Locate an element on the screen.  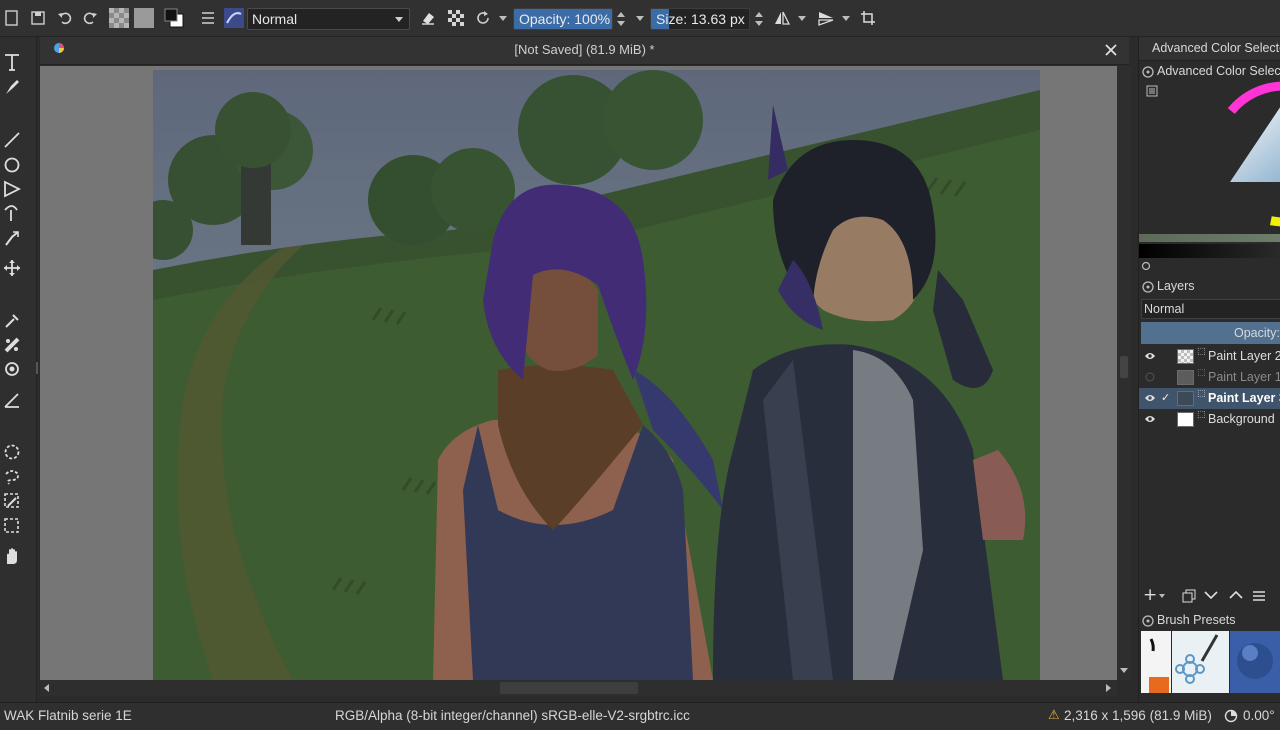
reload-preset-icon is located at coordinates (483, 18).